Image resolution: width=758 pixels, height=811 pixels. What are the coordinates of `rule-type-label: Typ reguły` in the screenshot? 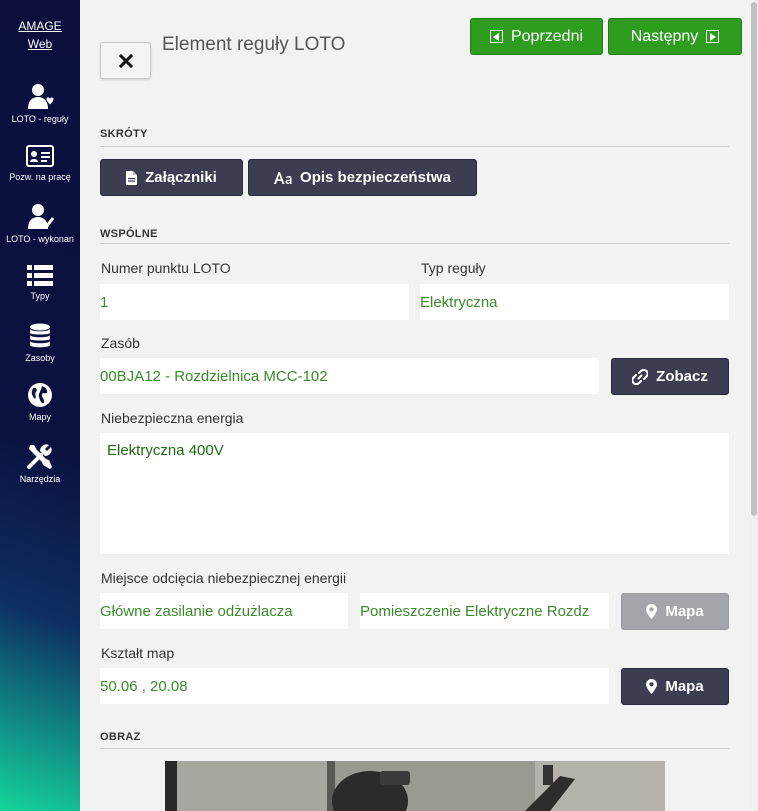 It's located at (453, 268).